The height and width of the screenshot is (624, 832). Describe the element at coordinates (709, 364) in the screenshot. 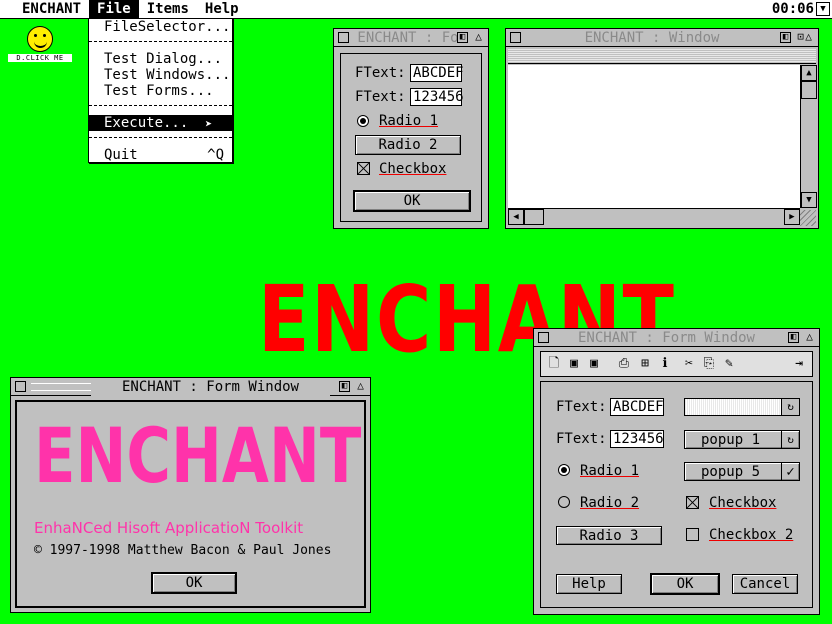

I see `paste-icon: ⎘` at that location.